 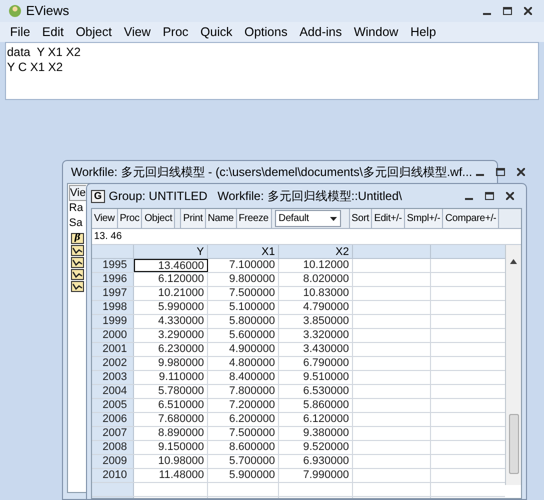 What do you see at coordinates (171, 363) in the screenshot?
I see `table-cell: 9.980000` at bounding box center [171, 363].